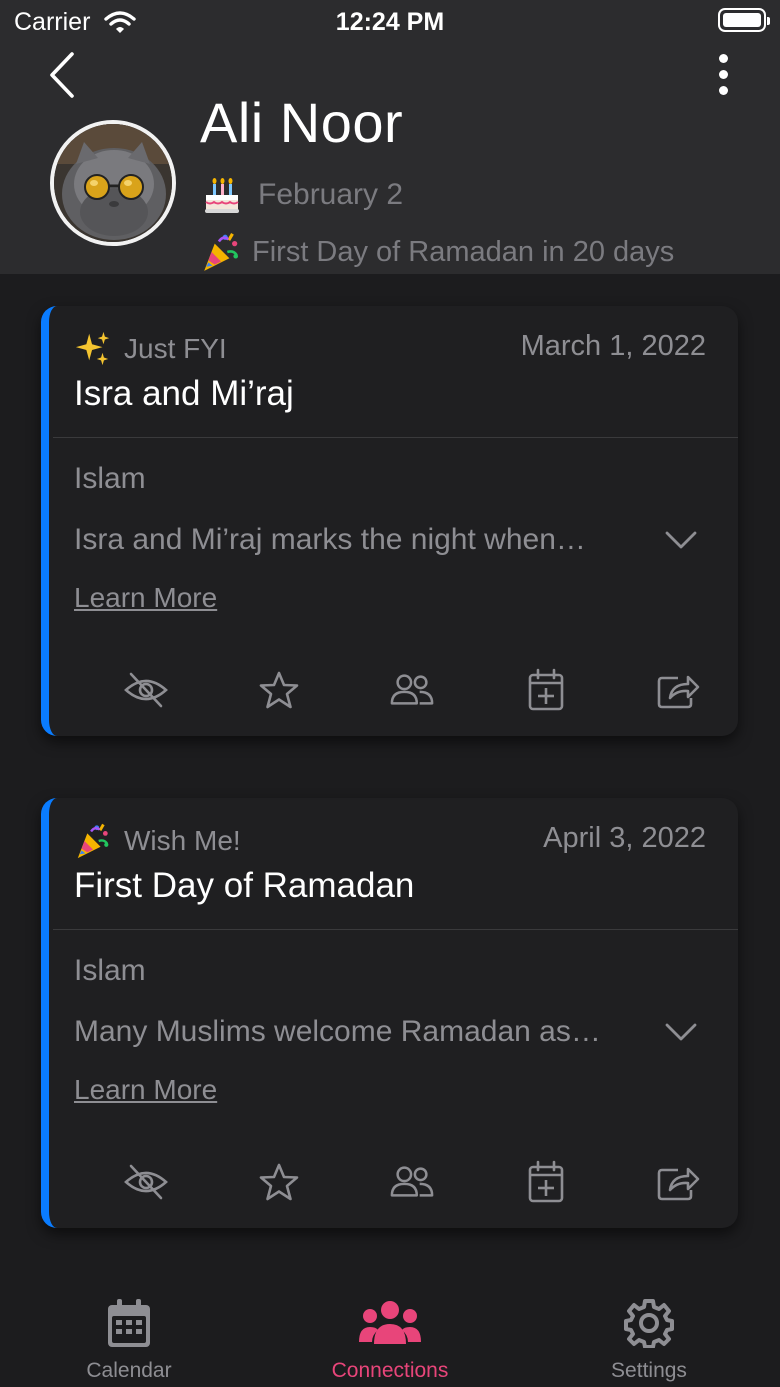  Describe the element at coordinates (393, 372) in the screenshot. I see `card-header: Just FYI March 1, 2022 Isra and Mi’raj` at that location.